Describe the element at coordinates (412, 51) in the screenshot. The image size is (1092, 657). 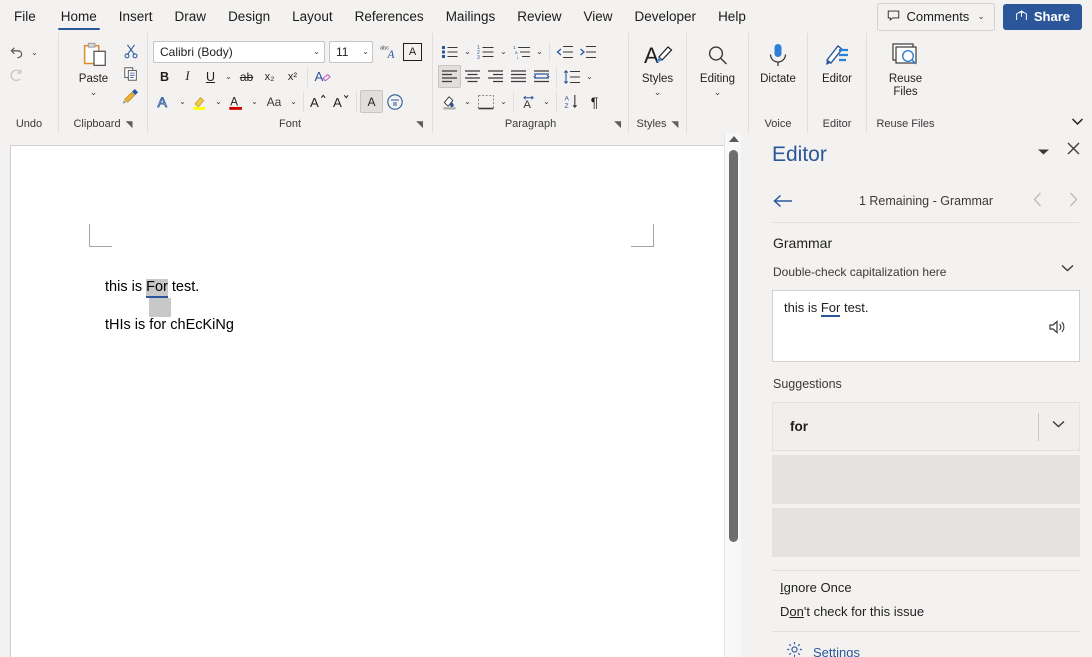
I see `text-effects-button: A` at that location.